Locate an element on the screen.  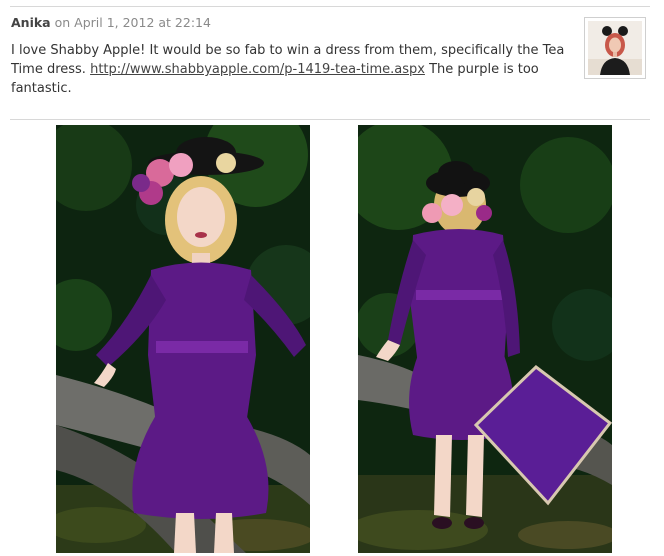
top-divider is located at coordinates (330, 6).